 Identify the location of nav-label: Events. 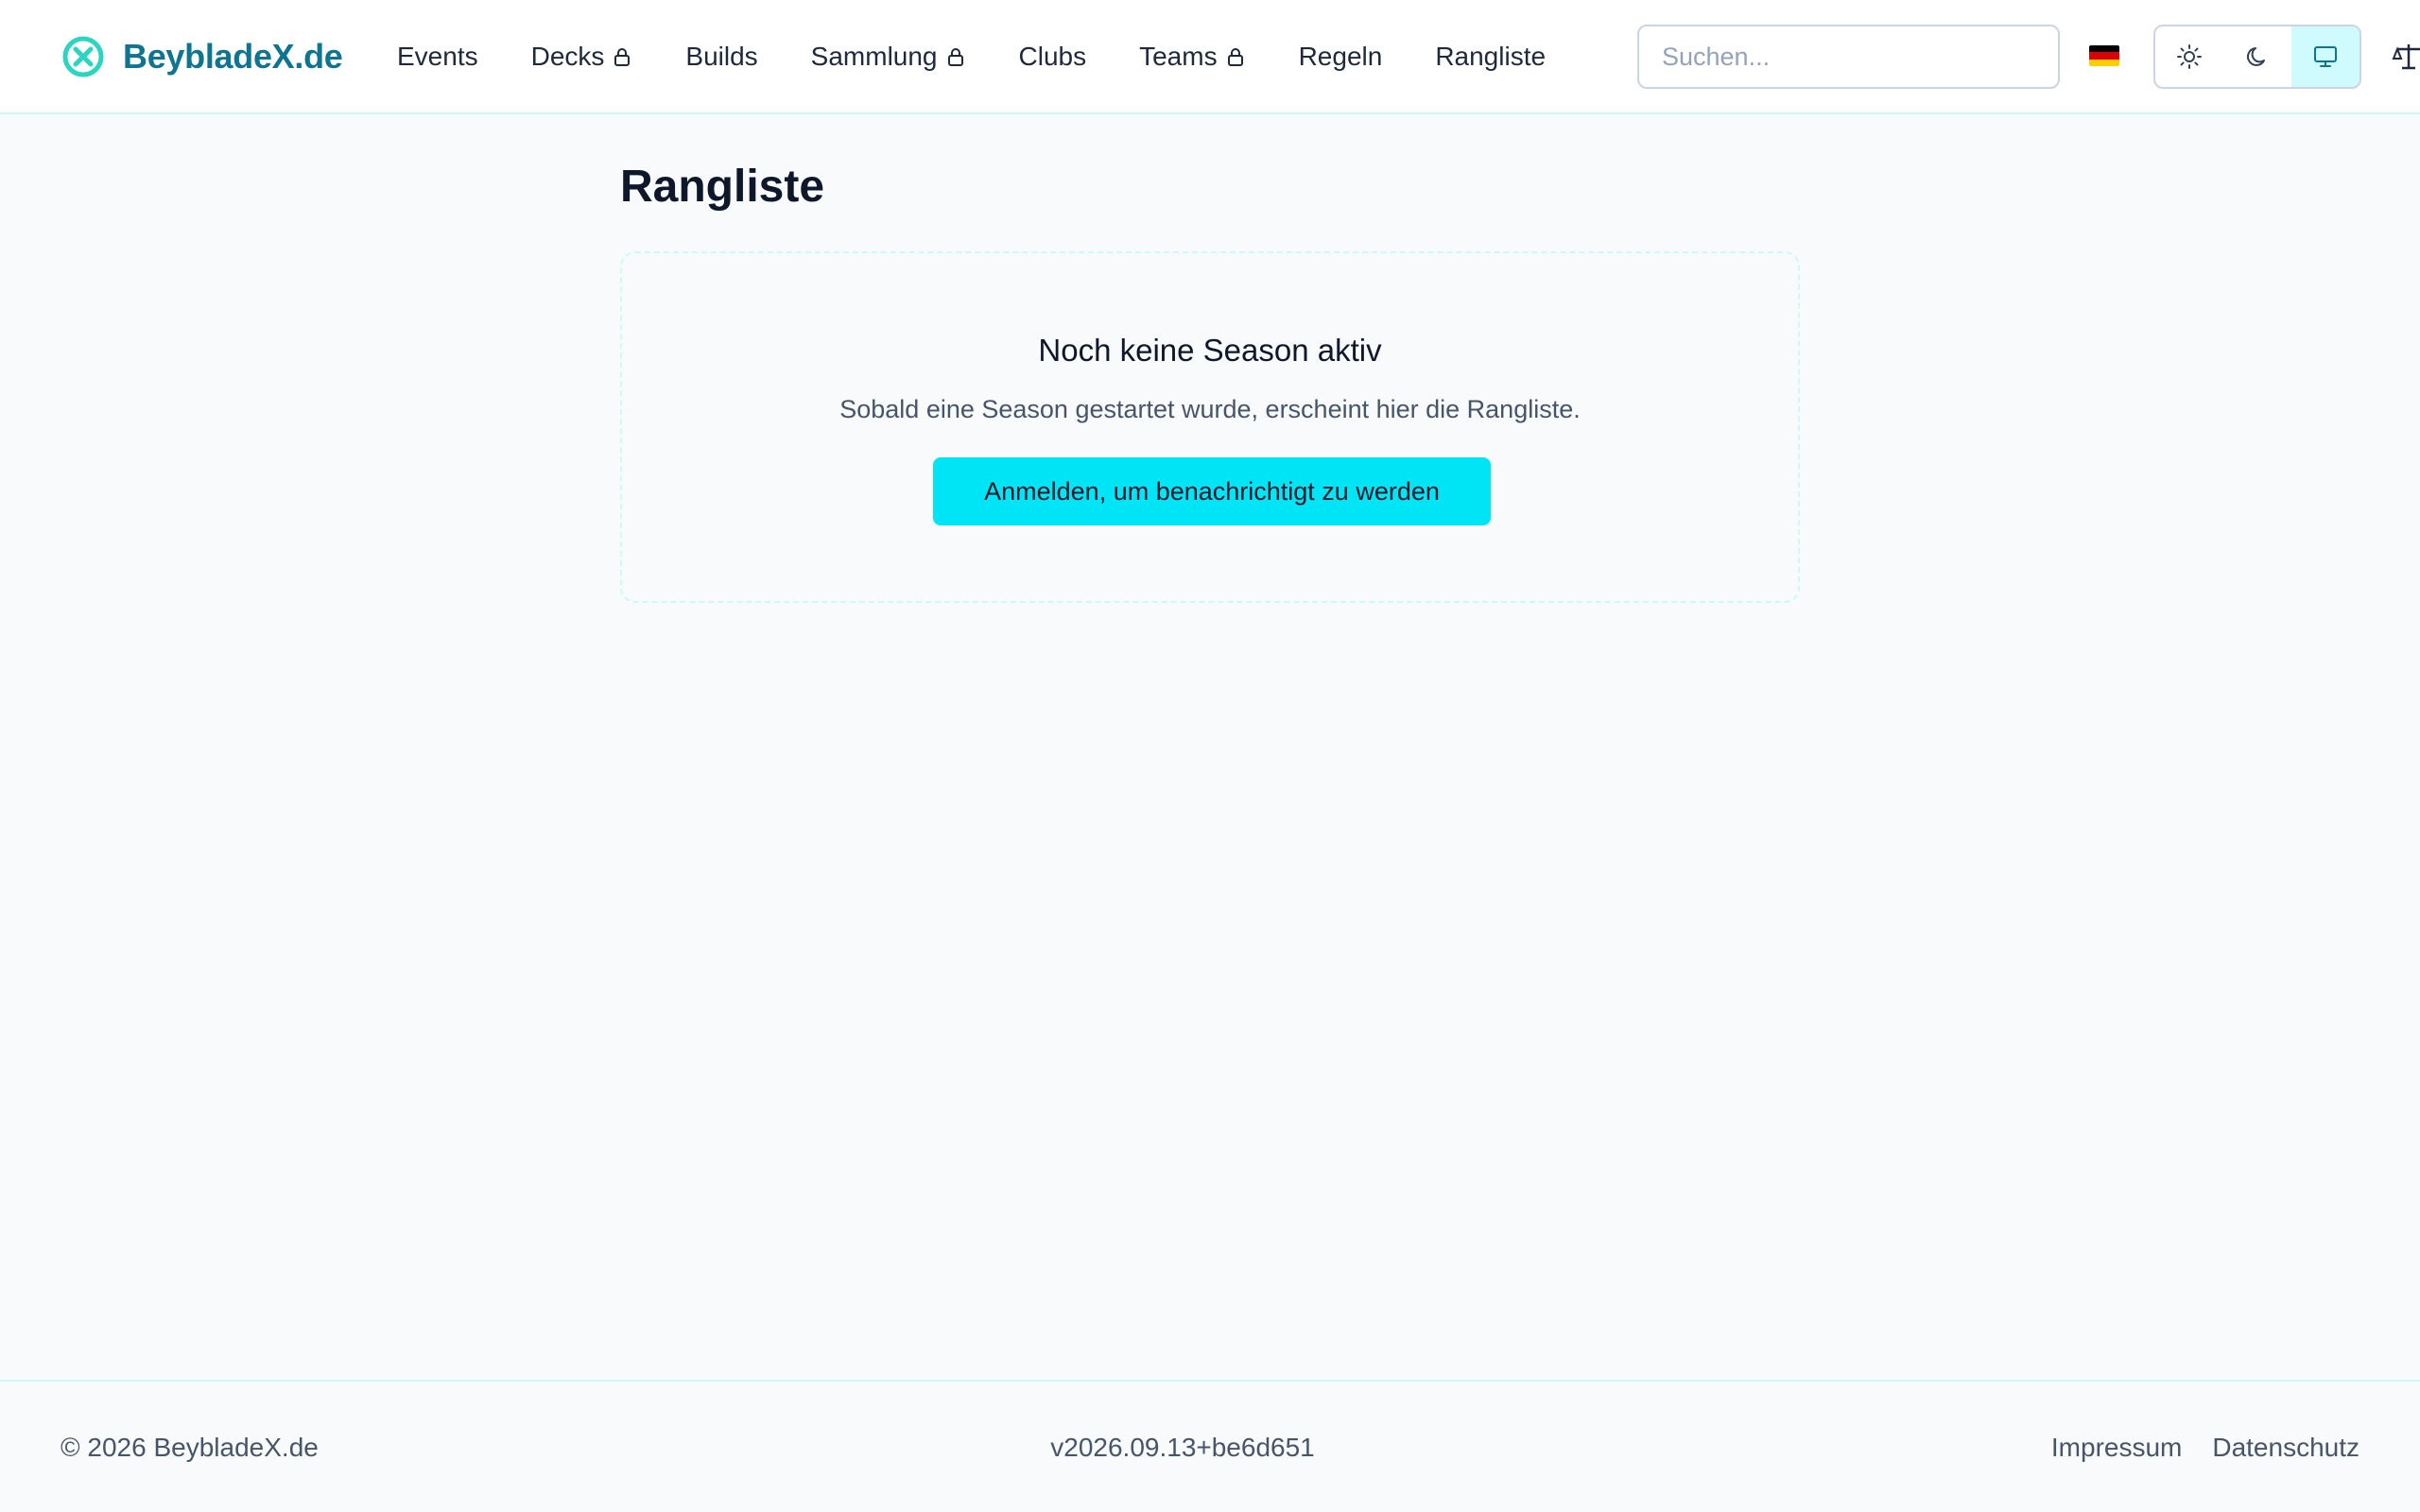
(437, 56).